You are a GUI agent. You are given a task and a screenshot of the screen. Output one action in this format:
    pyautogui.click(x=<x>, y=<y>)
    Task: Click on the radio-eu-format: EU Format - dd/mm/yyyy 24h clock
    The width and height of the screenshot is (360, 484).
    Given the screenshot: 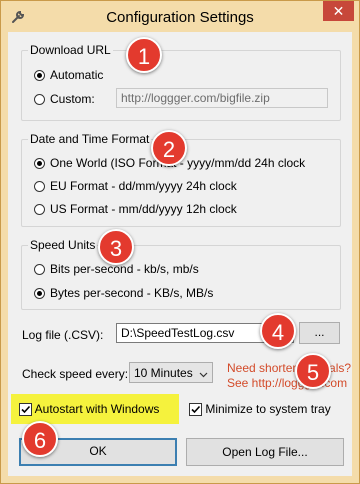 What is the action you would take?
    pyautogui.click(x=135, y=186)
    